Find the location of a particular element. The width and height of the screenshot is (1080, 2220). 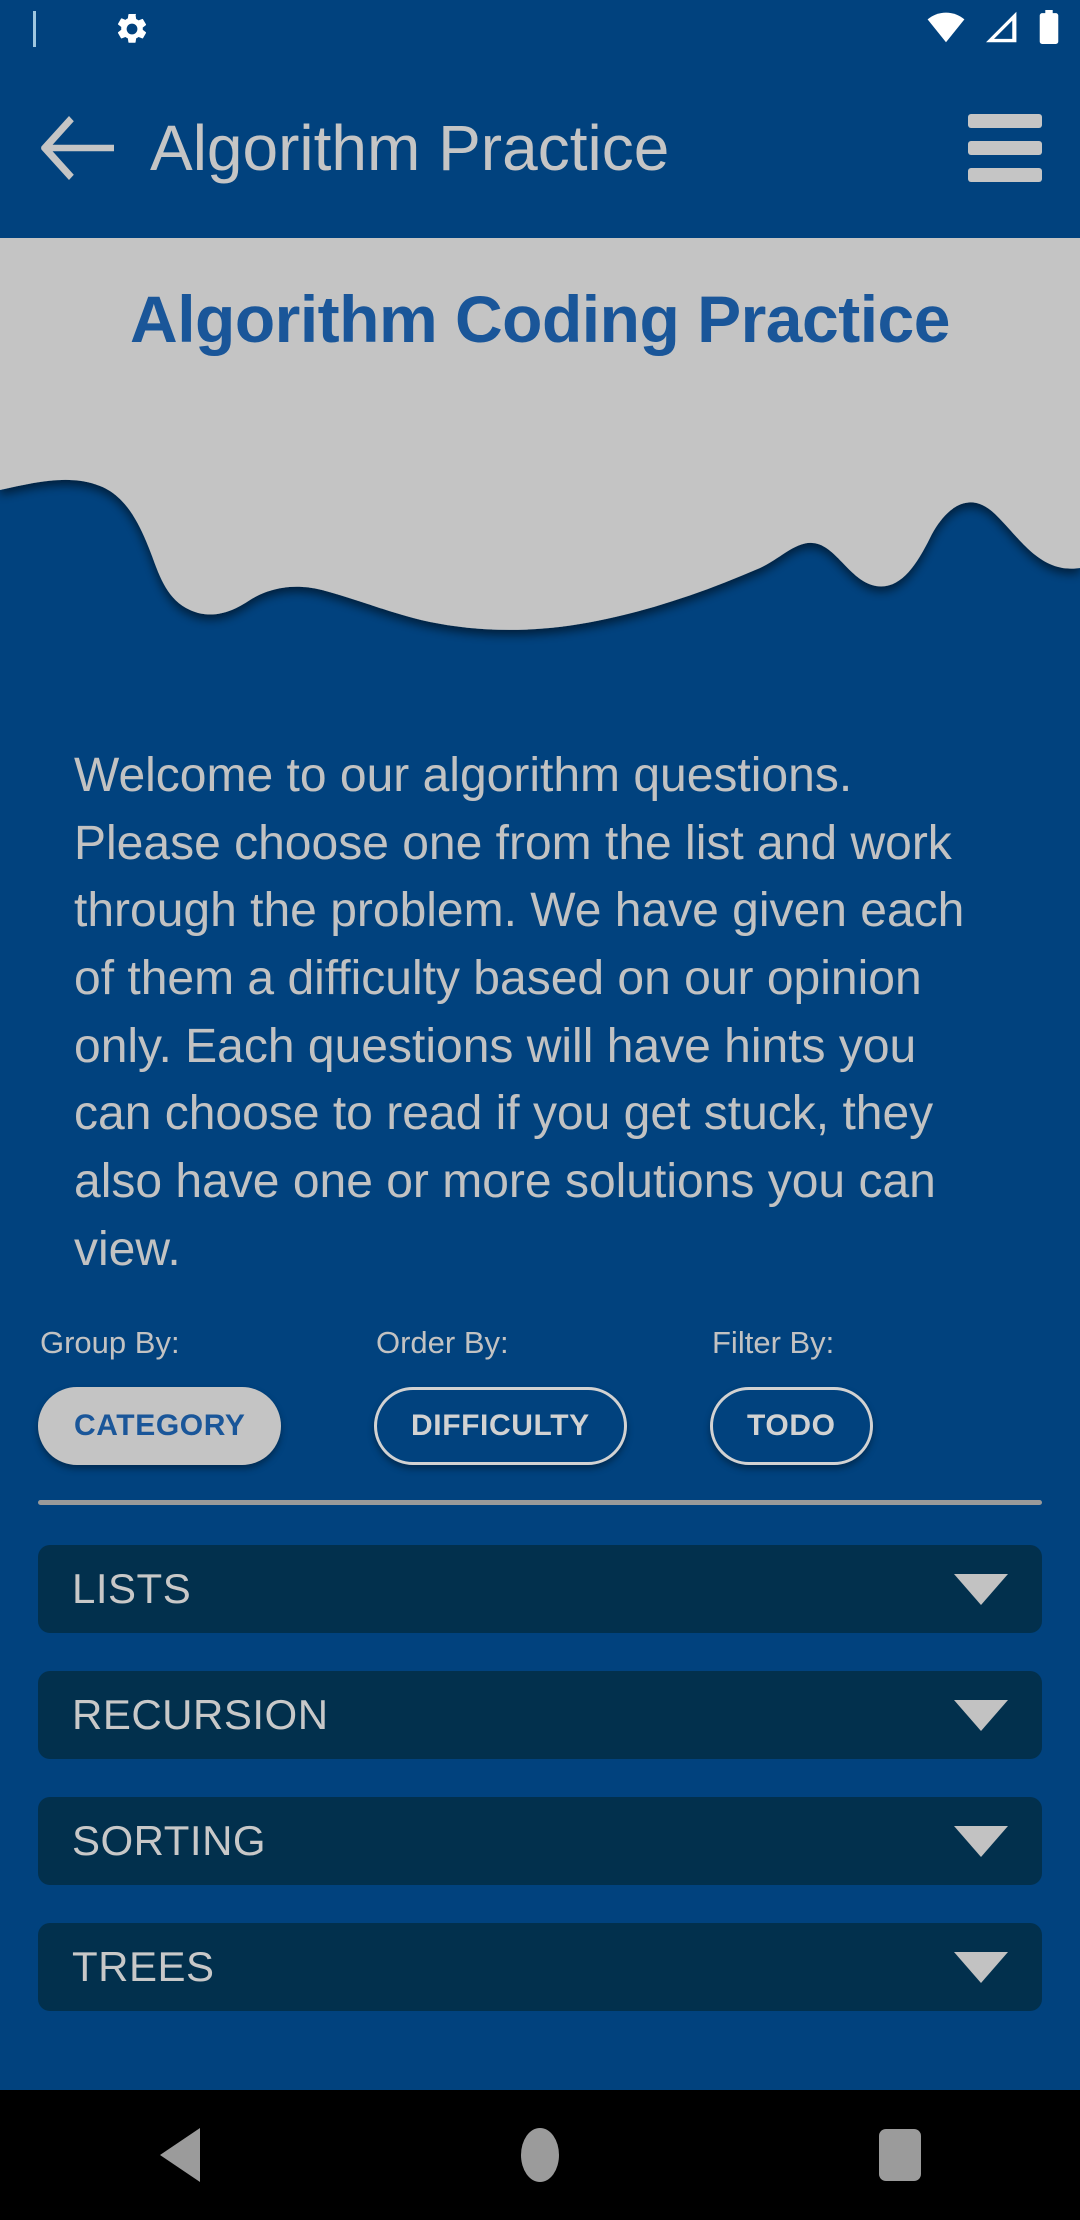

nav-back-icon is located at coordinates (180, 2155).